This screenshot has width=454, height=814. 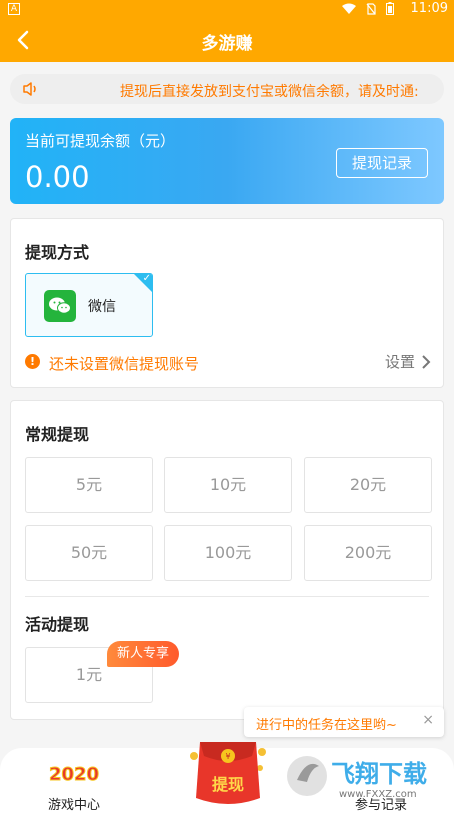 I want to click on page-title: 多游赚, so click(x=227, y=44).